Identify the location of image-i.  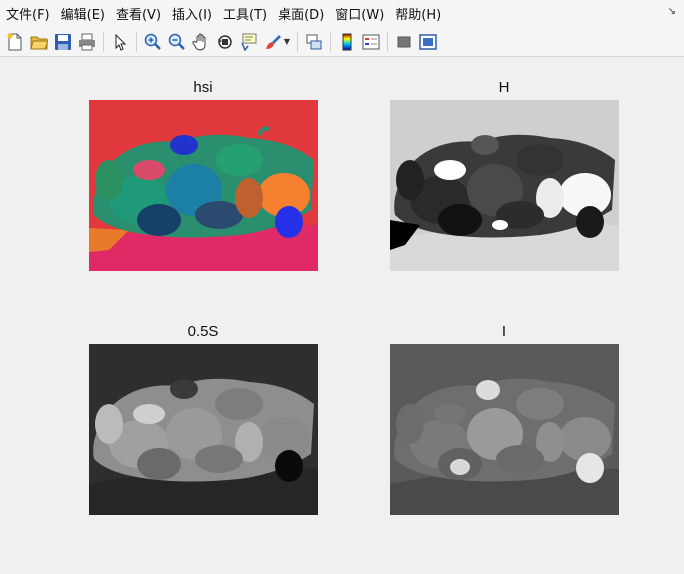
(504, 429).